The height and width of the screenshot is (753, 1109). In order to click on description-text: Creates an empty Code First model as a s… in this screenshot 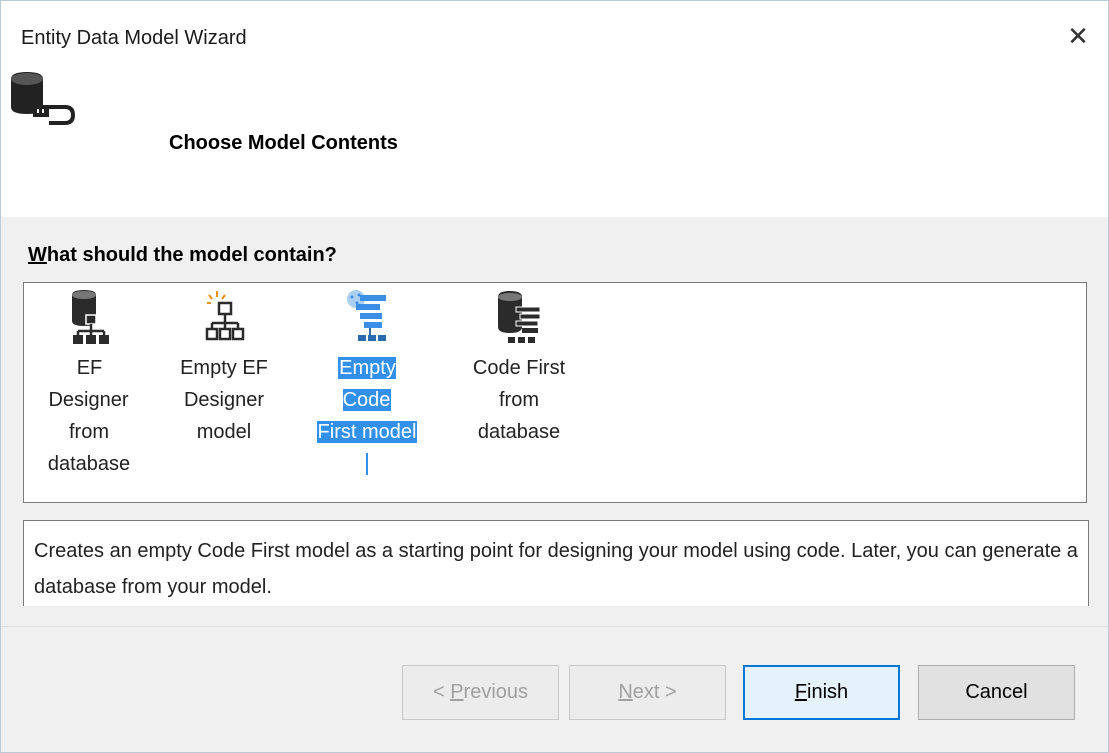, I will do `click(556, 569)`.